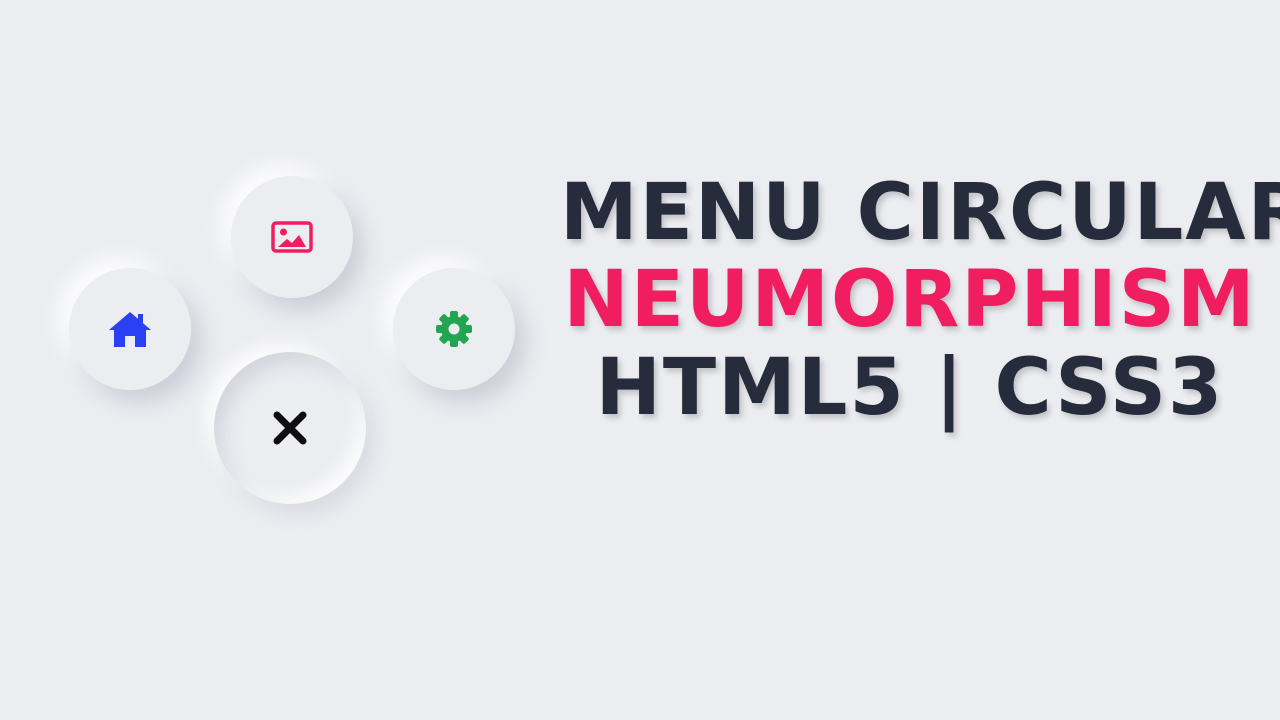 This screenshot has width=1280, height=720. I want to click on close-button, so click(290, 428).